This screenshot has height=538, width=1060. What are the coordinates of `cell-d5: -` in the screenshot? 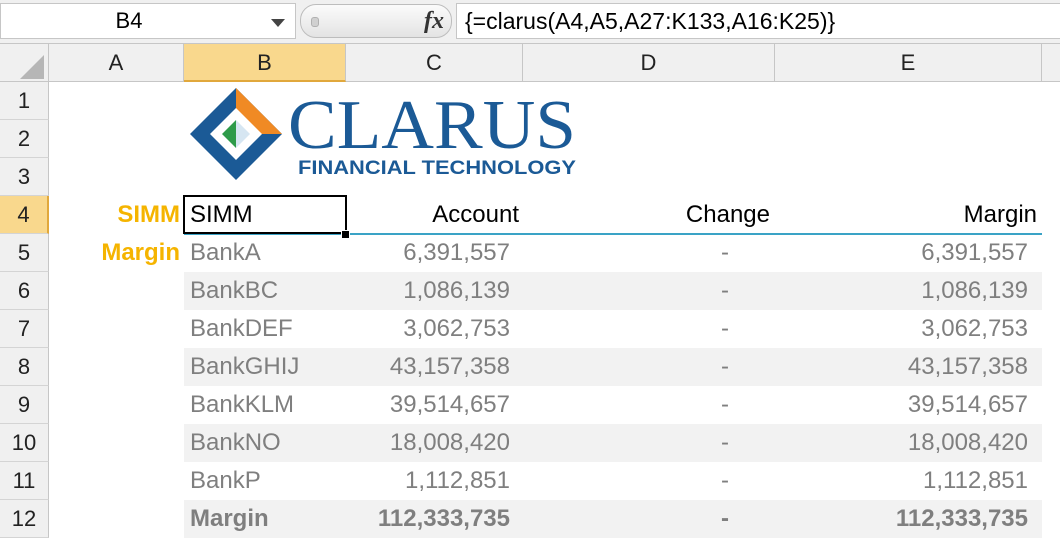 It's located at (725, 253).